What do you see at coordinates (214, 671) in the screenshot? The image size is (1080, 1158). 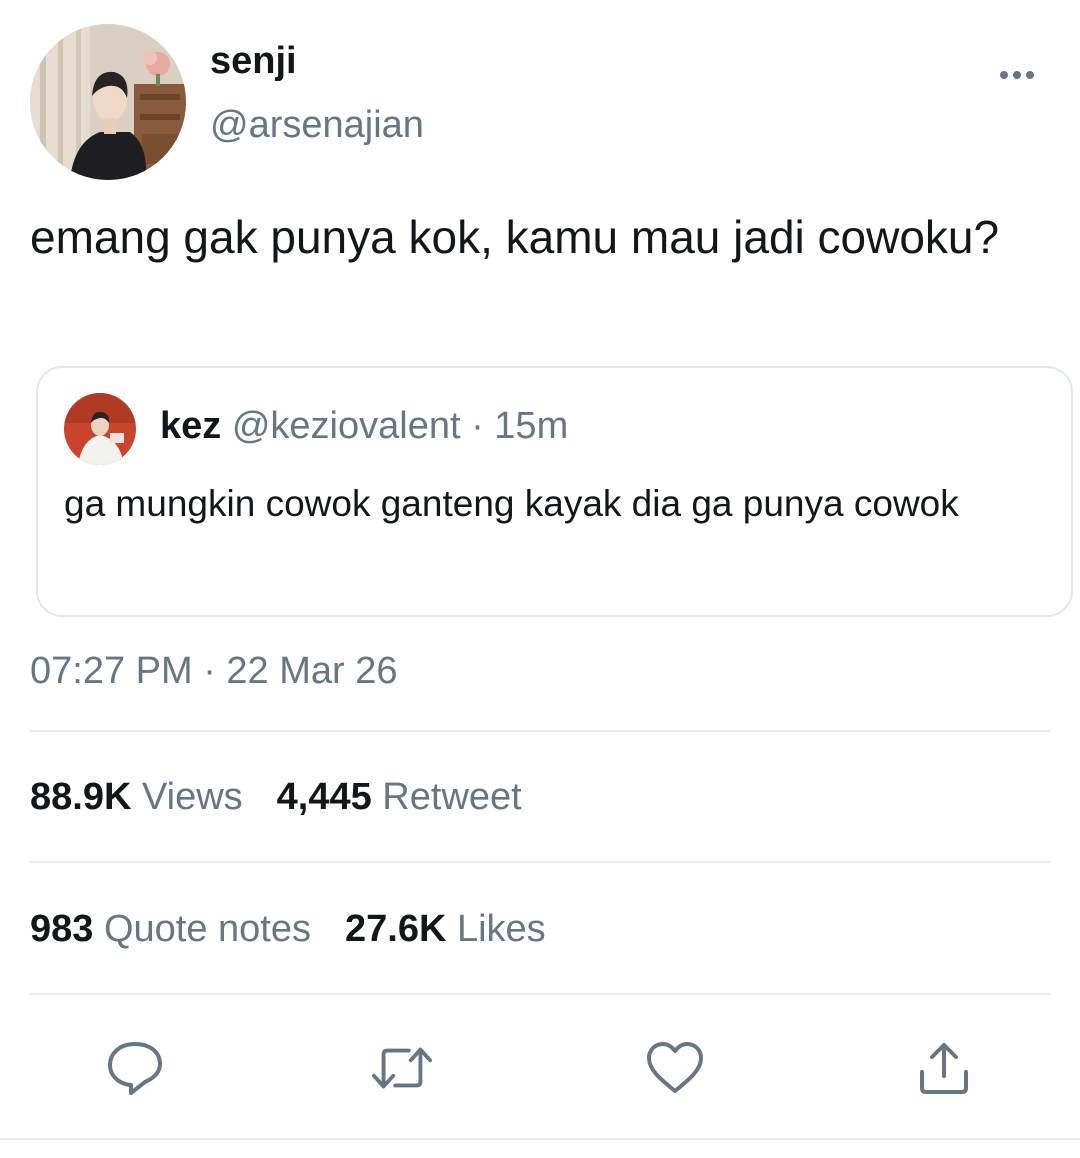 I see `tweet-timestamp: 07:27 PM · 22 Mar 26` at bounding box center [214, 671].